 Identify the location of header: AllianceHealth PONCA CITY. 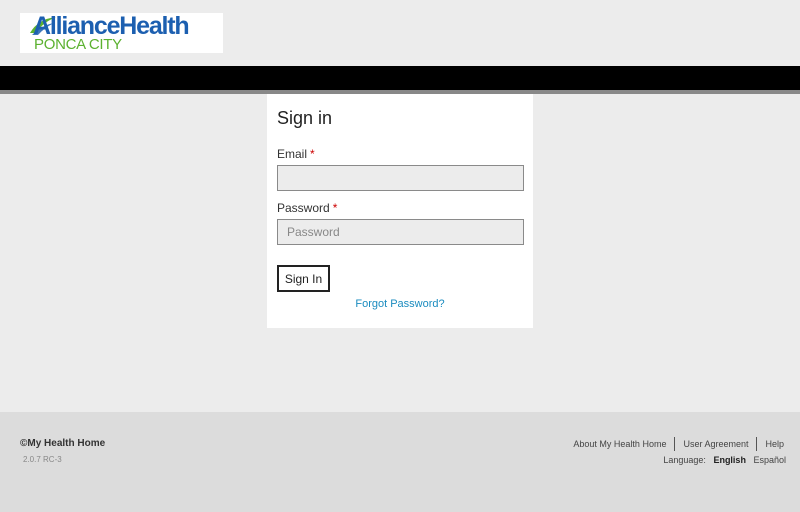
(400, 33).